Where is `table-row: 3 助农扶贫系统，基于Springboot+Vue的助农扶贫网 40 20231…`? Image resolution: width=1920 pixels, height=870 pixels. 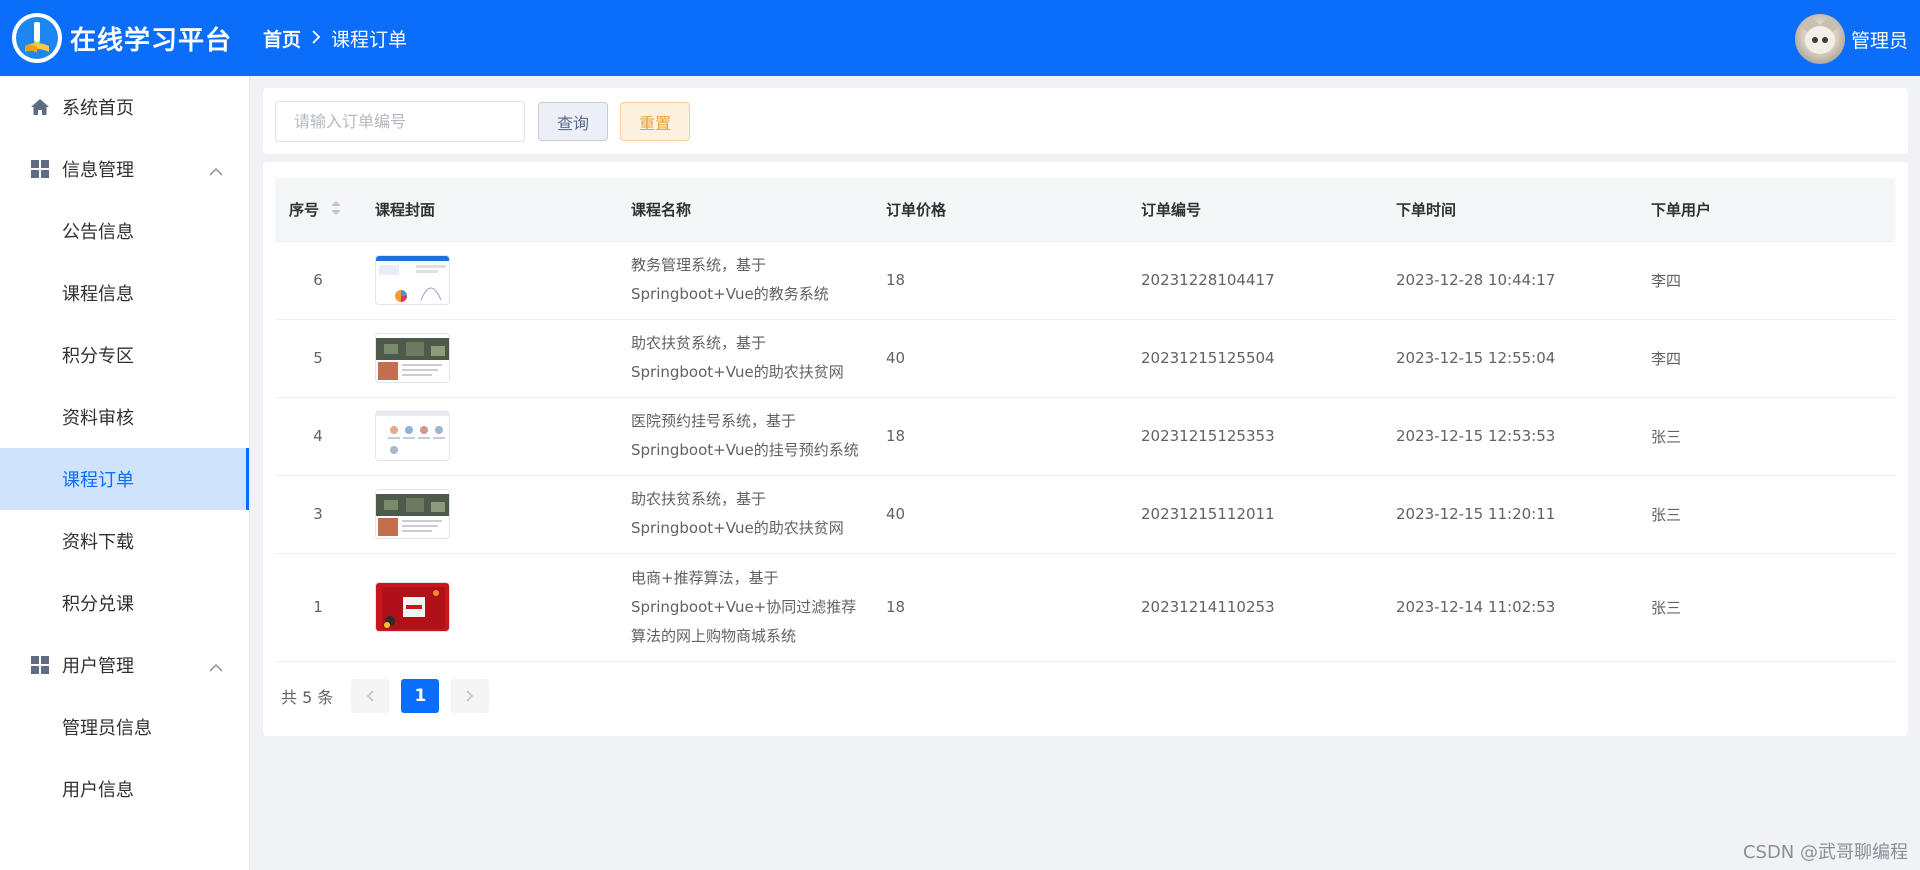
table-row: 3 助农扶贫系统，基于Springboot+Vue的助农扶贫网 40 20231… is located at coordinates (1085, 514).